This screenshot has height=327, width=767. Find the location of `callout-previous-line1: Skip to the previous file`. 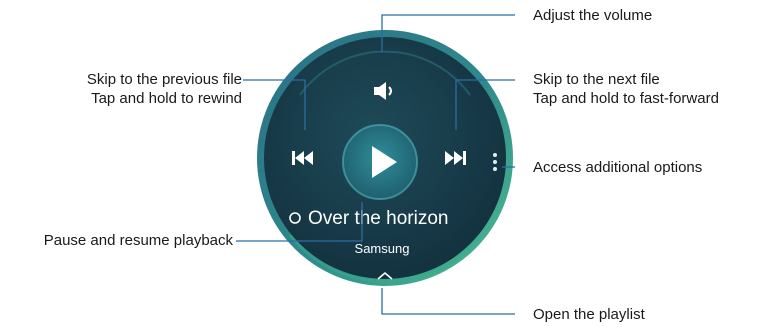

callout-previous-line1: Skip to the previous file is located at coordinates (164, 79).